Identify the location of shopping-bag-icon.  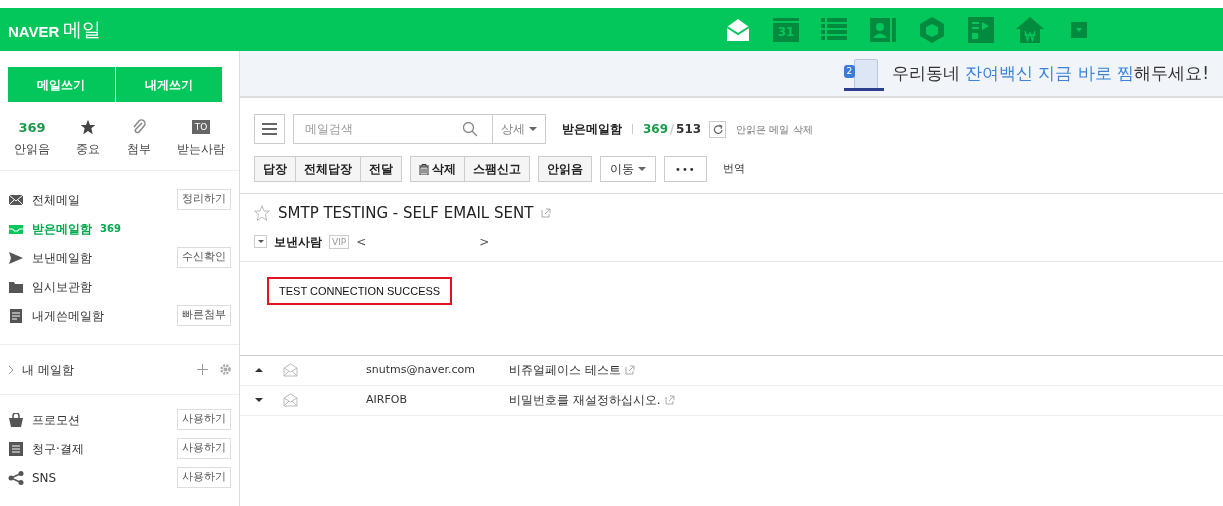
(16, 419).